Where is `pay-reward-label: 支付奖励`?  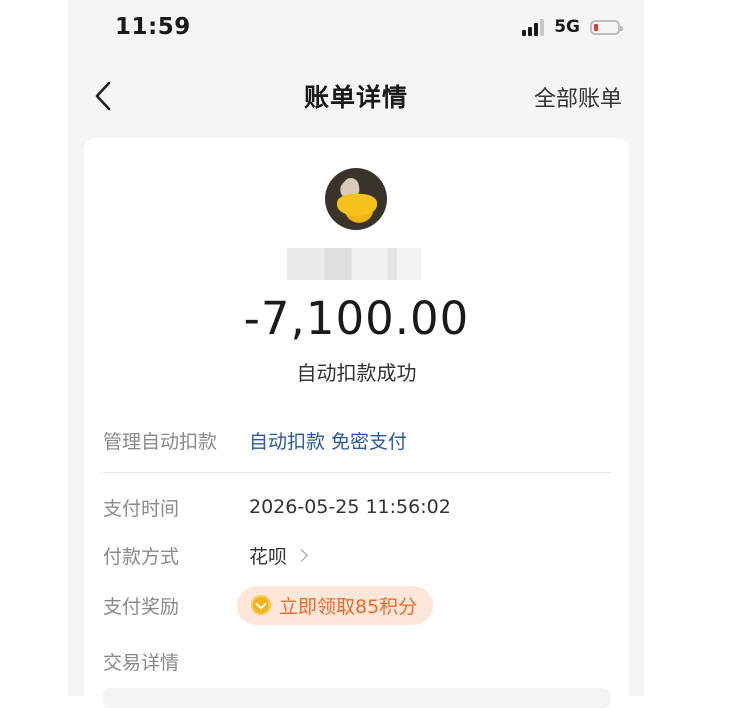 pay-reward-label: 支付奖励 is located at coordinates (141, 606).